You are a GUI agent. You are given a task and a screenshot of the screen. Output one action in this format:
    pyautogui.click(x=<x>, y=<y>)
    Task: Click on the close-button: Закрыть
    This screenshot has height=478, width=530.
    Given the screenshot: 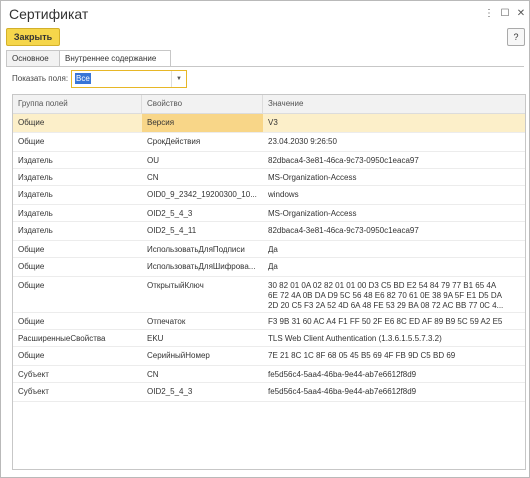 What is the action you would take?
    pyautogui.click(x=33, y=37)
    